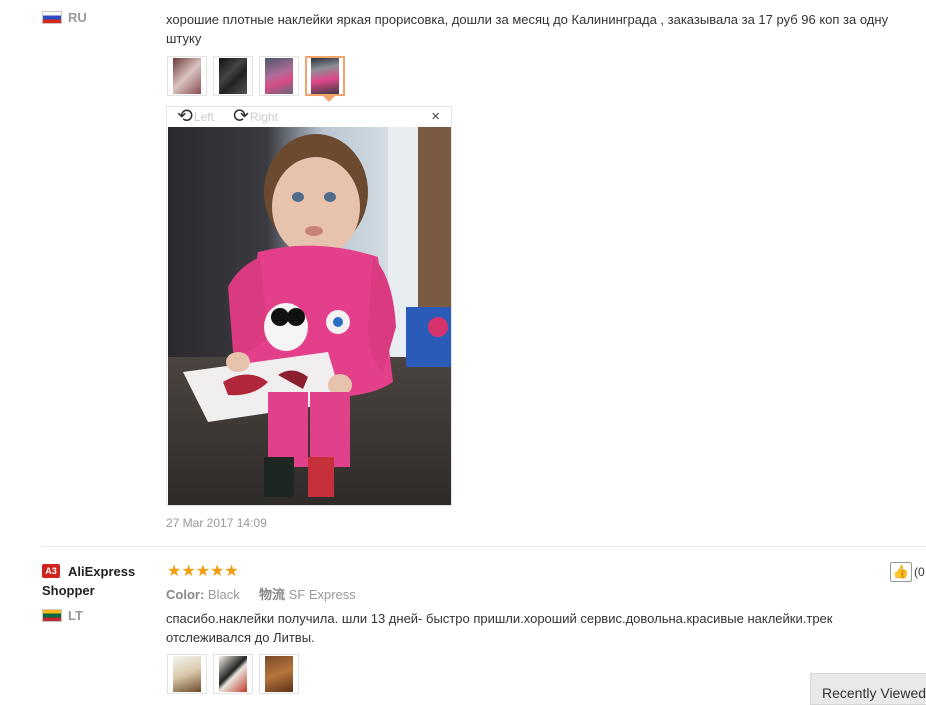 The image size is (926, 705). I want to click on package-photo-thumbnail, so click(187, 674).